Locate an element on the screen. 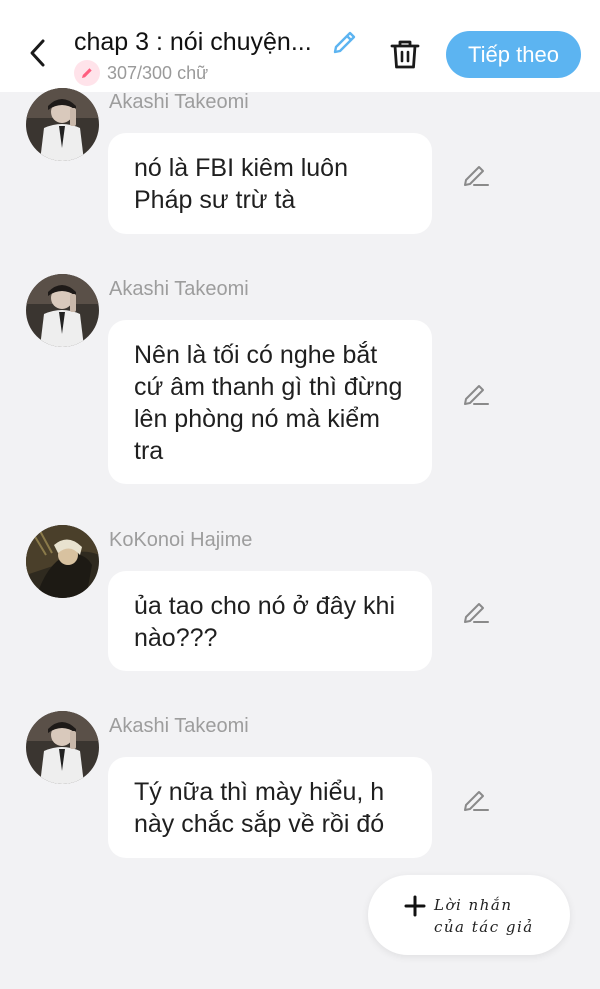 The image size is (600, 989). avatar-kokonoi is located at coordinates (62, 561).